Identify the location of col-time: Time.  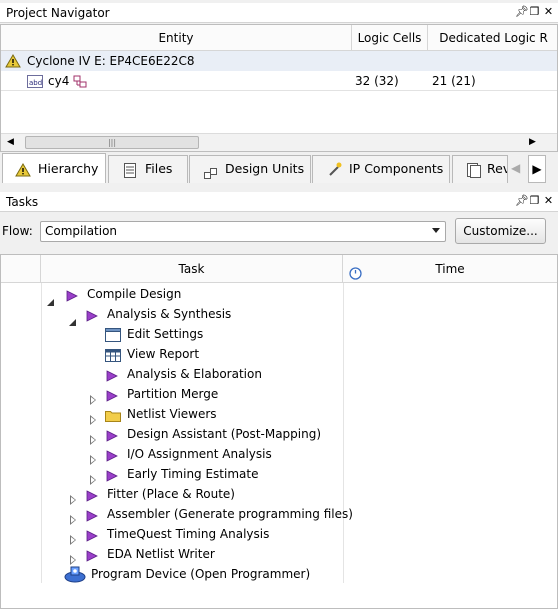
(450, 269).